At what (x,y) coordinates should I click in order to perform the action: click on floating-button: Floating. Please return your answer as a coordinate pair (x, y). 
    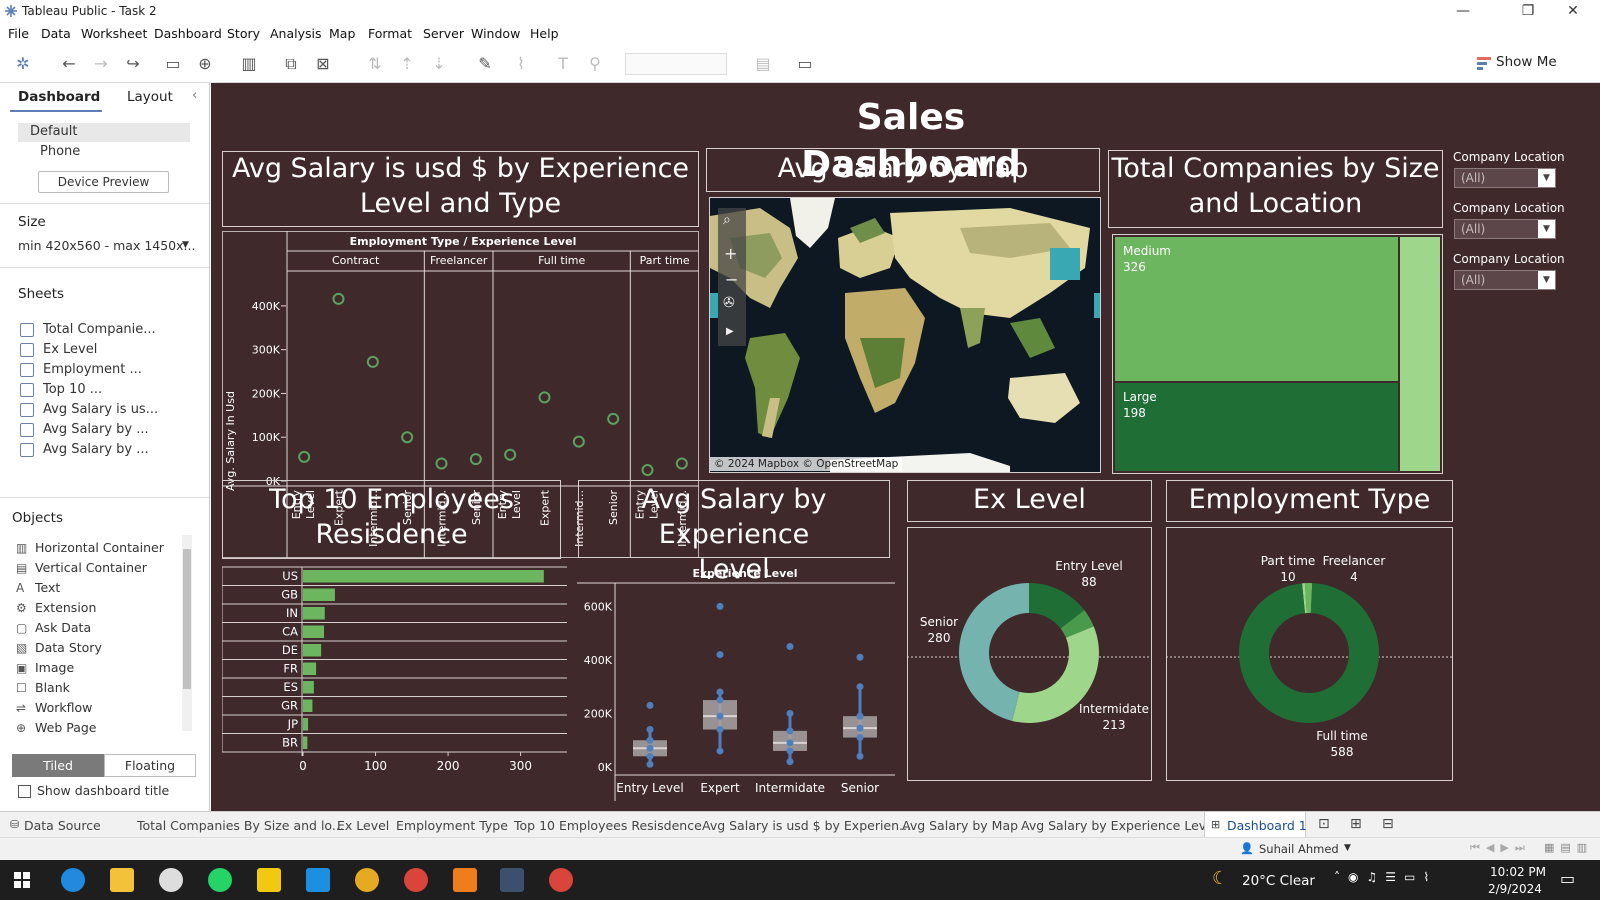
    Looking at the image, I should click on (150, 765).